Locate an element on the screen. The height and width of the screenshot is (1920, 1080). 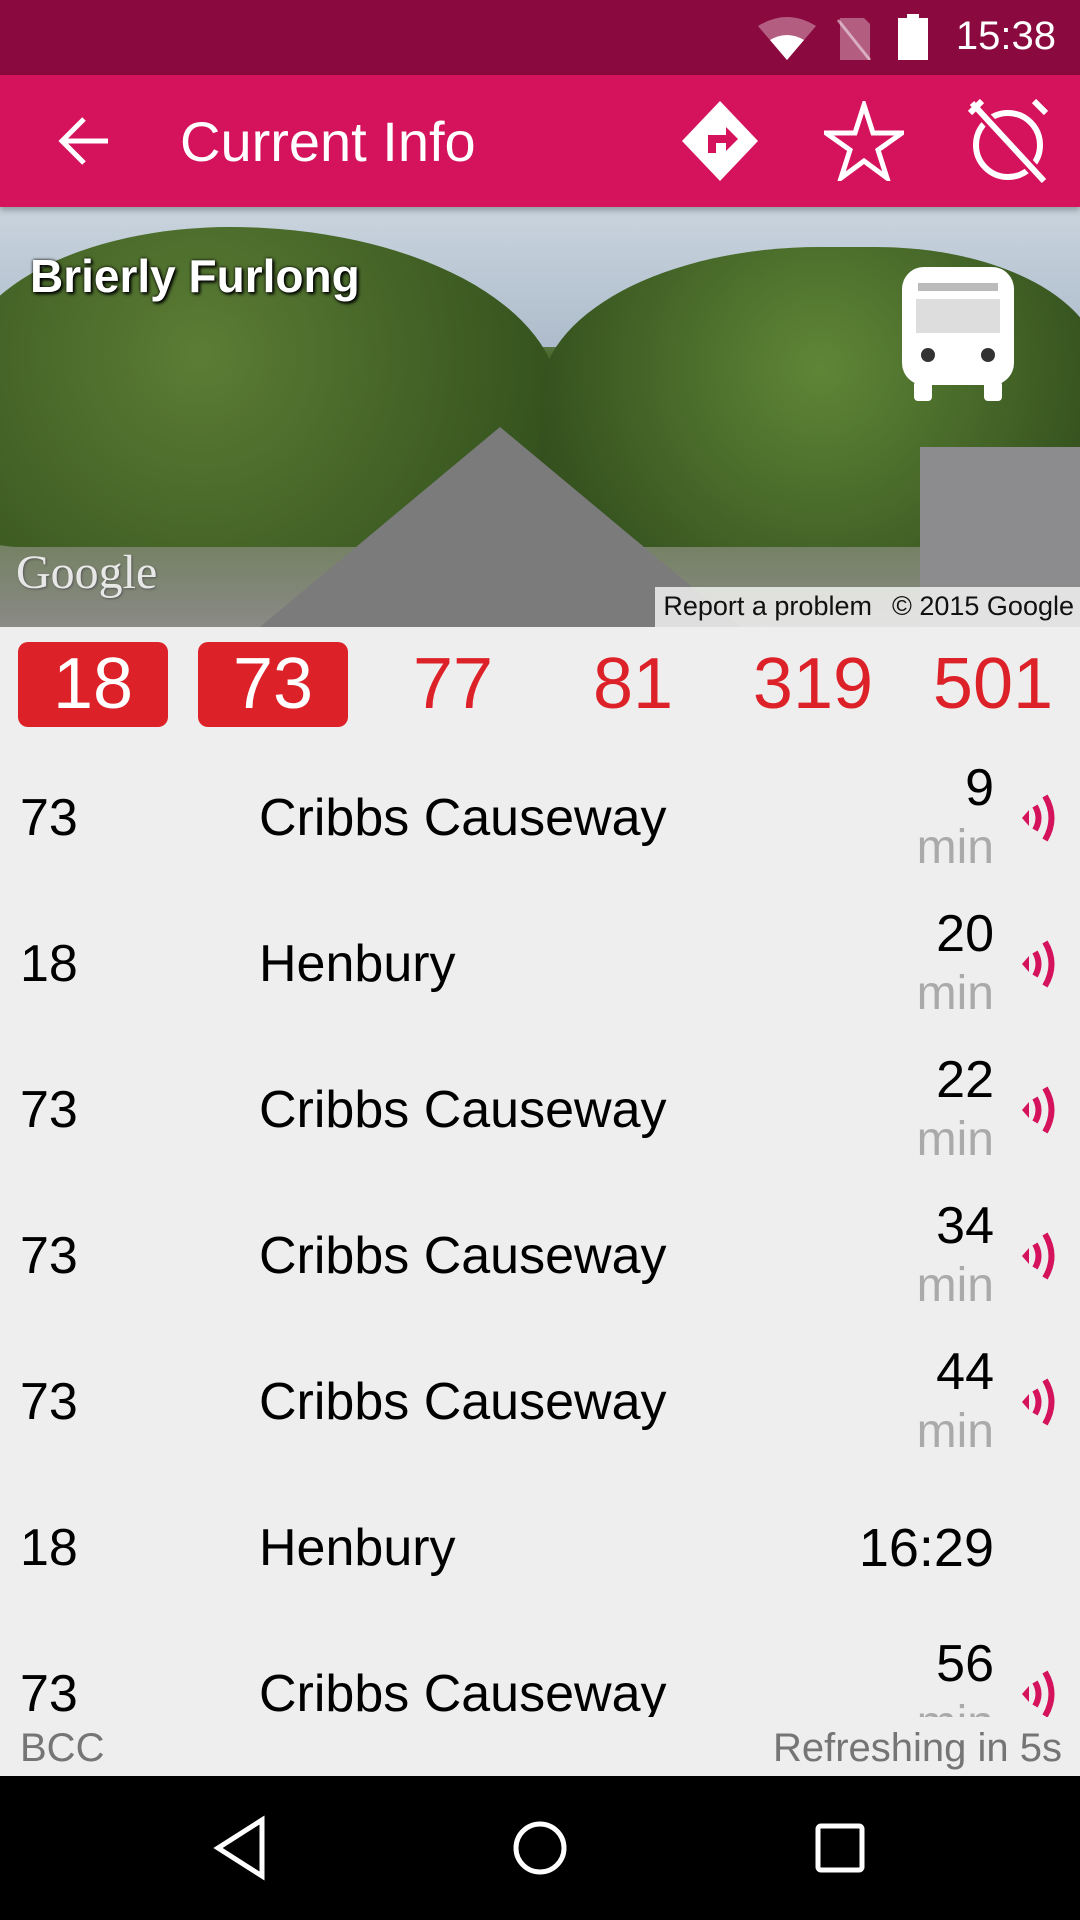
back-nav-icon is located at coordinates (240, 1848).